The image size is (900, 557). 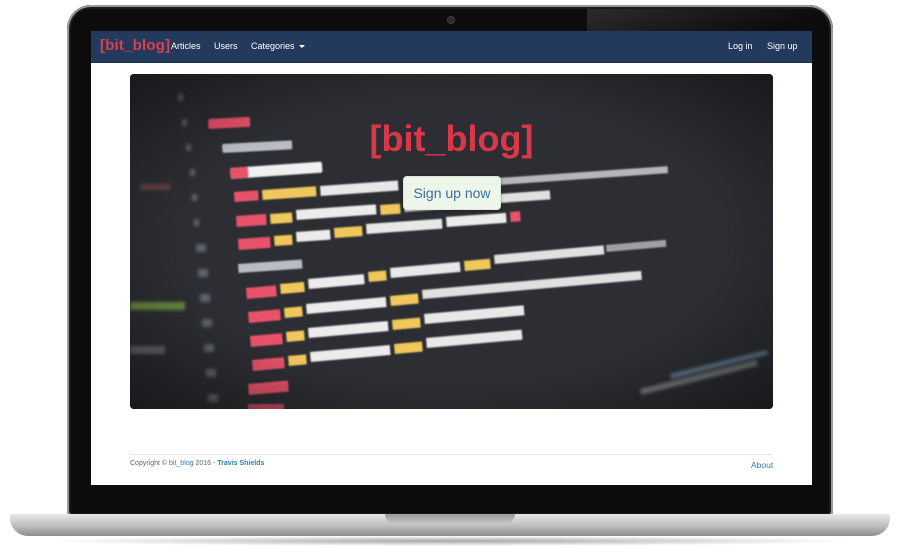 I want to click on hero-title: [bit_blog], so click(x=451, y=138).